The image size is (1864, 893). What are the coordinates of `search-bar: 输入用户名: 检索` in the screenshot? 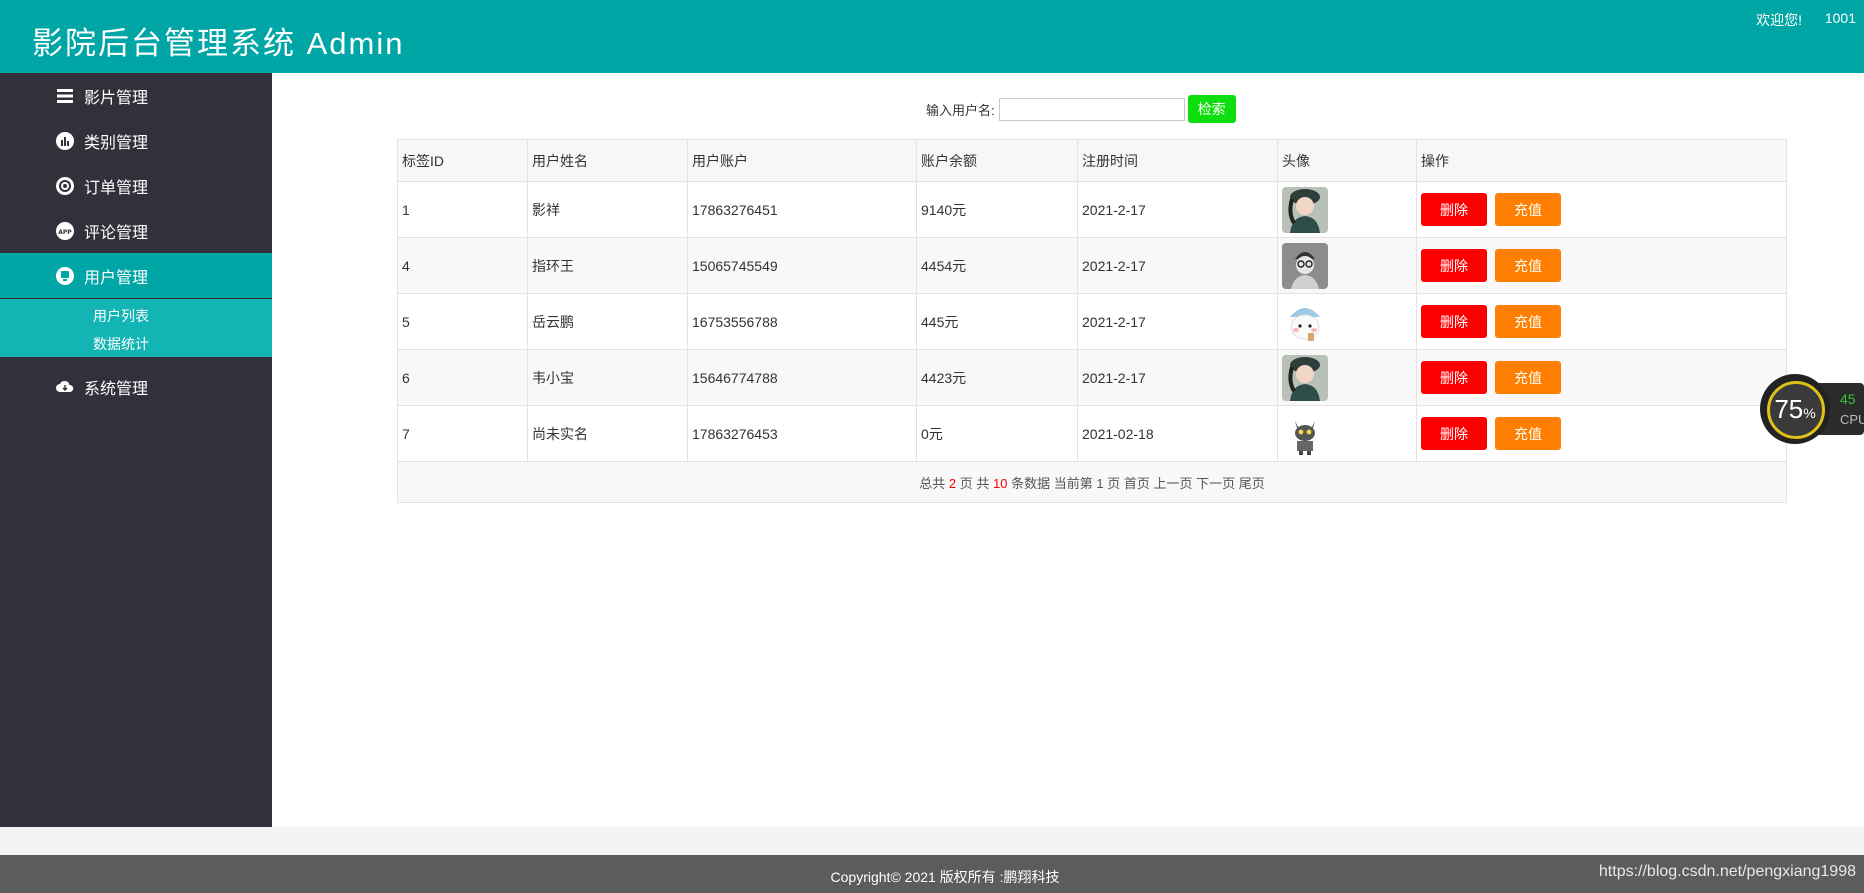 It's located at (1081, 109).